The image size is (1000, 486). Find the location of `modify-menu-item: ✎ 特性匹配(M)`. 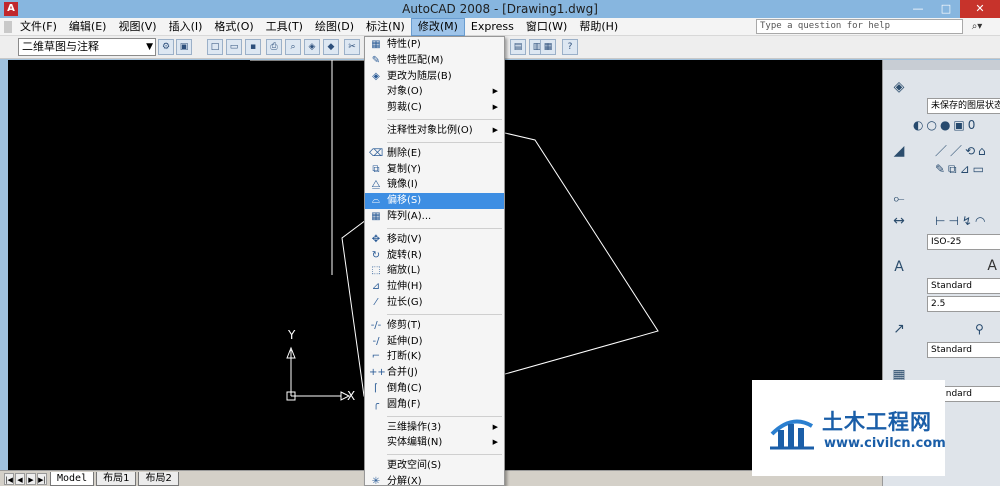

modify-menu-item: ✎ 特性匹配(M) is located at coordinates (434, 61).